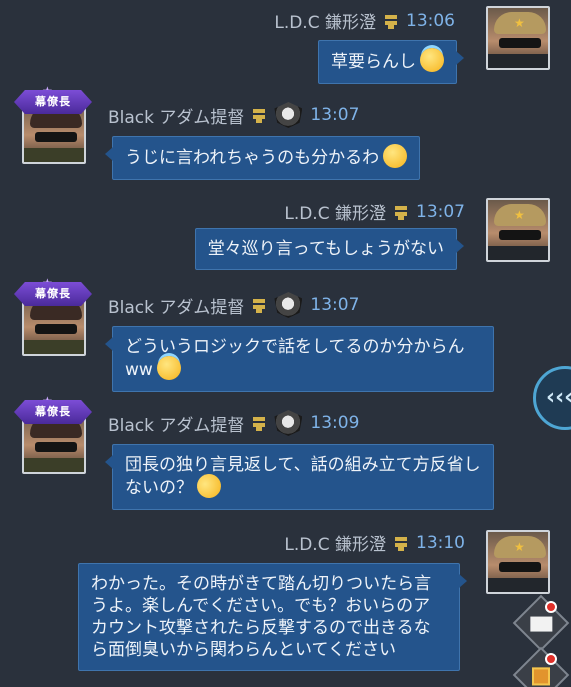 This screenshot has height=687, width=571. Describe the element at coordinates (373, 62) in the screenshot. I see `message-text: 草要らんし` at that location.